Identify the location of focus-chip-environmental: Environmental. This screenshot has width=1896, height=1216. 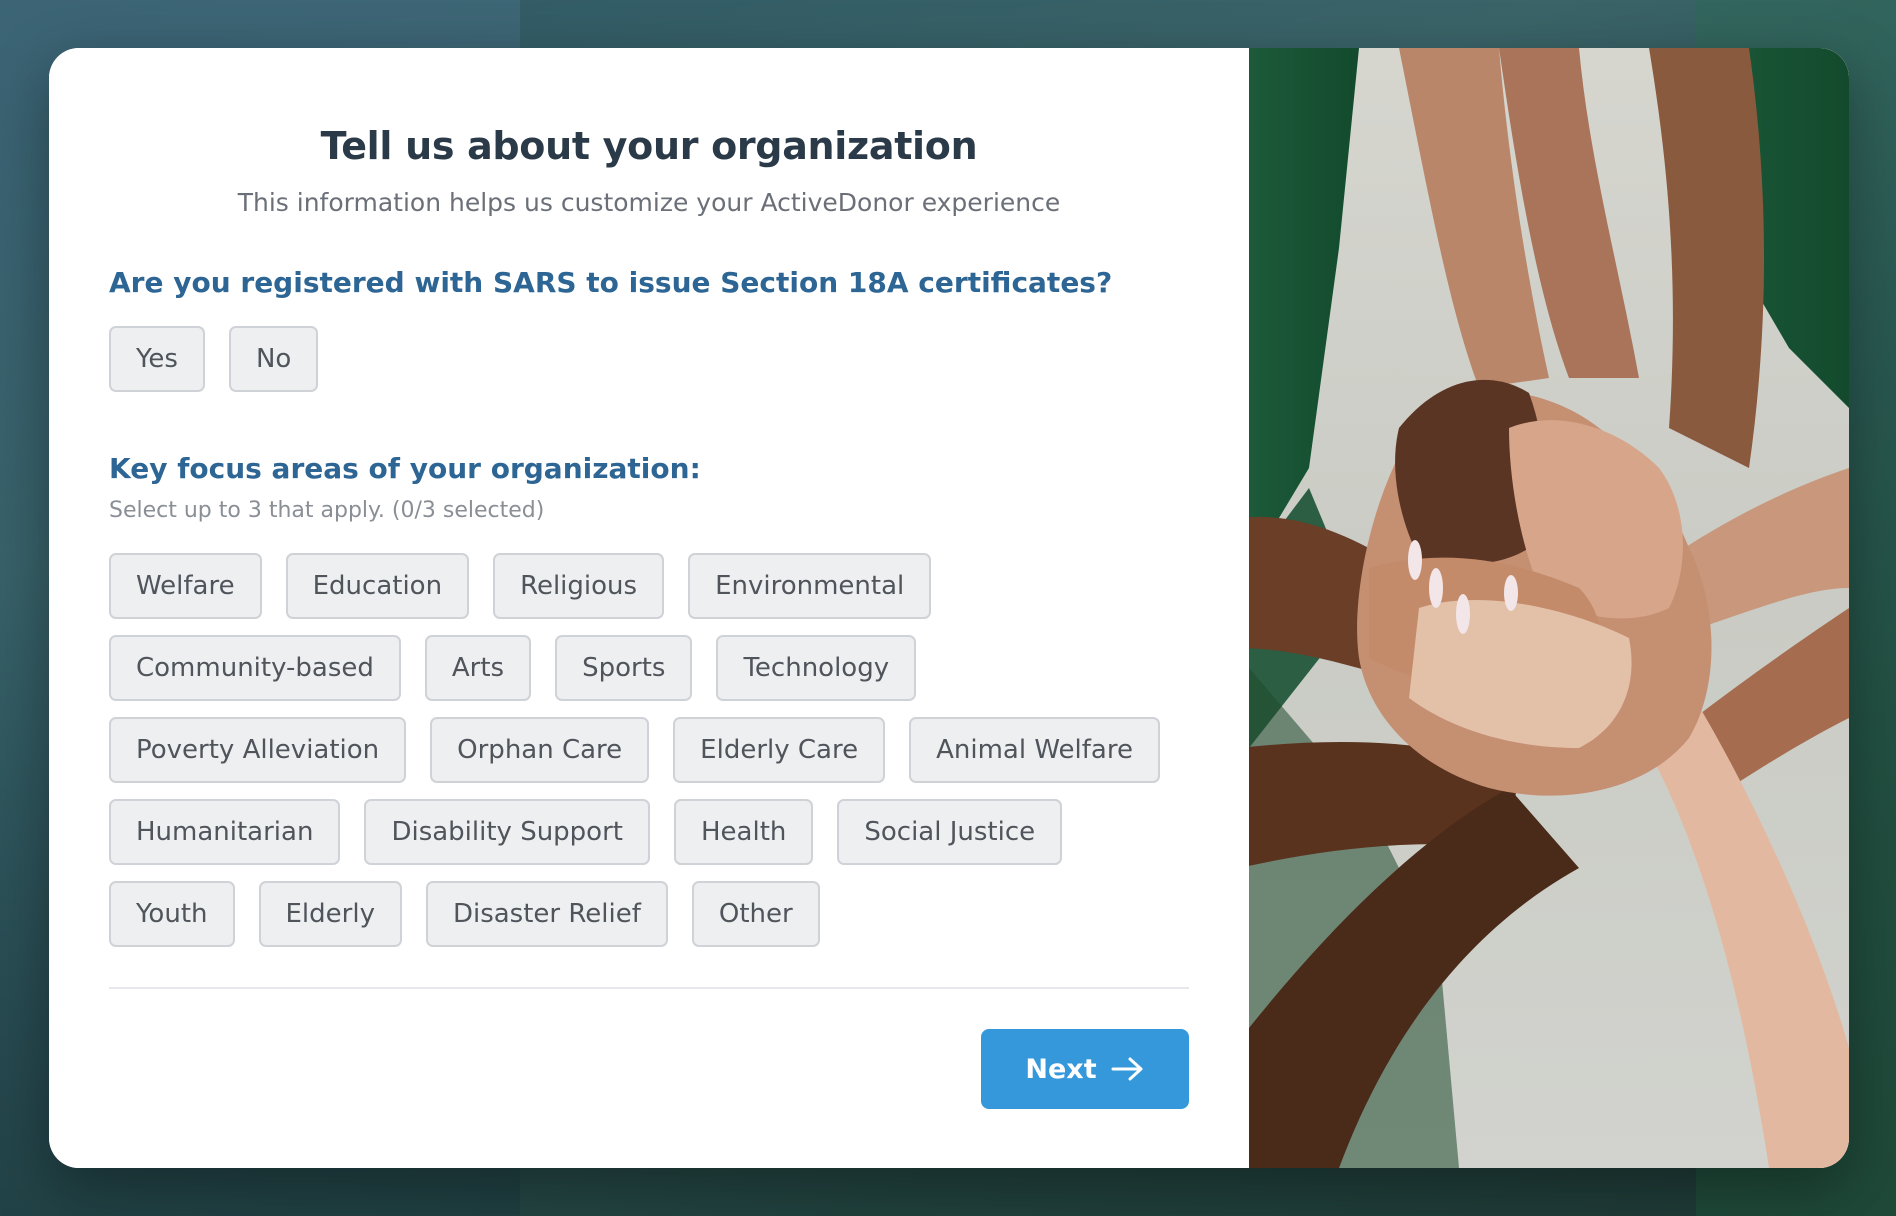
(810, 586).